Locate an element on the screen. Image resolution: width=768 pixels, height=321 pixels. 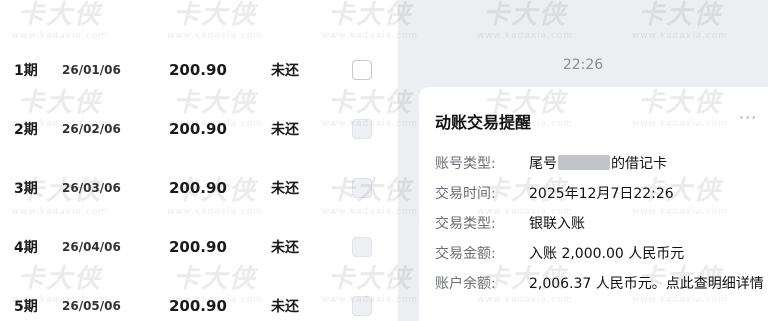
field-value: 2025年12月7日22:26 is located at coordinates (601, 194).